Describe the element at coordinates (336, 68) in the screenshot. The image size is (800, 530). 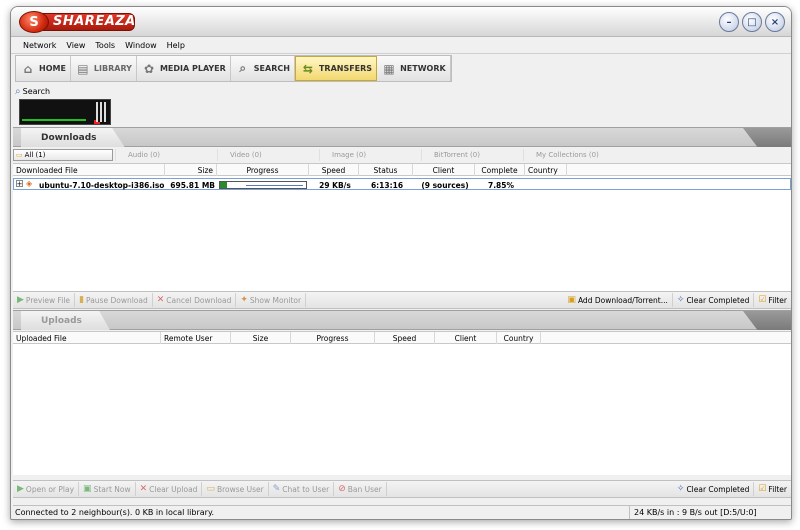
I see `nav-transfers: ⇆ TRANSFERS` at that location.